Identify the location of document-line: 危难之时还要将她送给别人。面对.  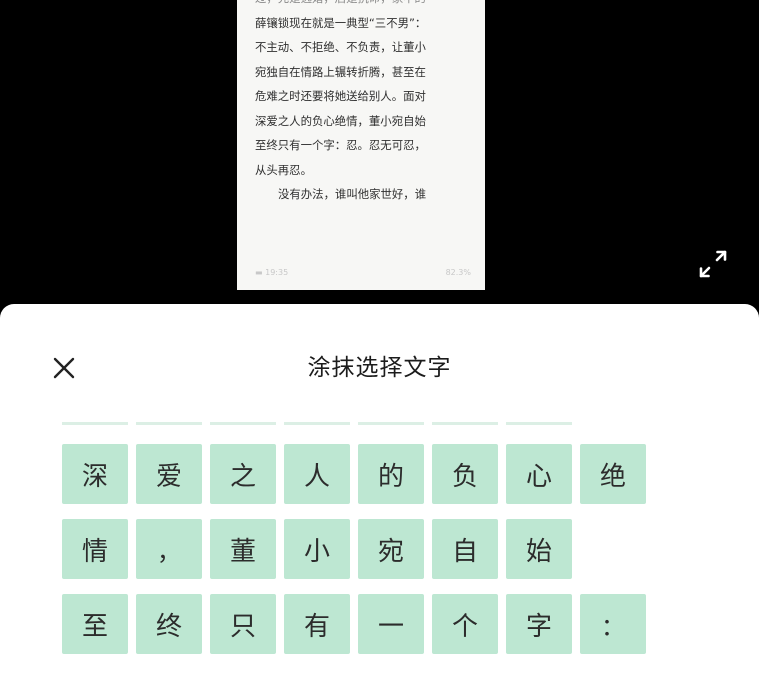
(340, 96).